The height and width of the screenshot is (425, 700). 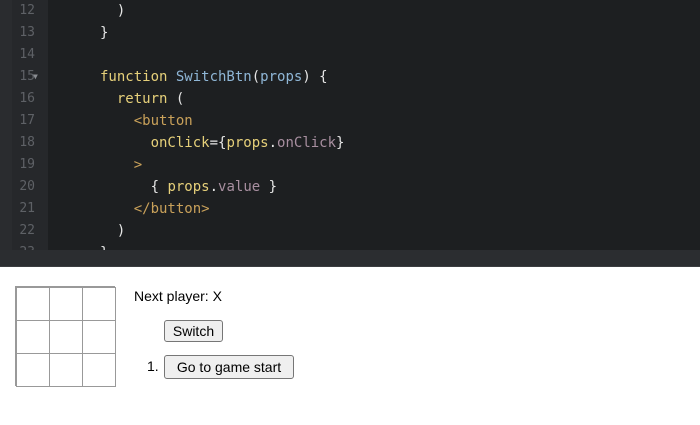 I want to click on code-token: SwitchBtn, so click(x=213, y=77).